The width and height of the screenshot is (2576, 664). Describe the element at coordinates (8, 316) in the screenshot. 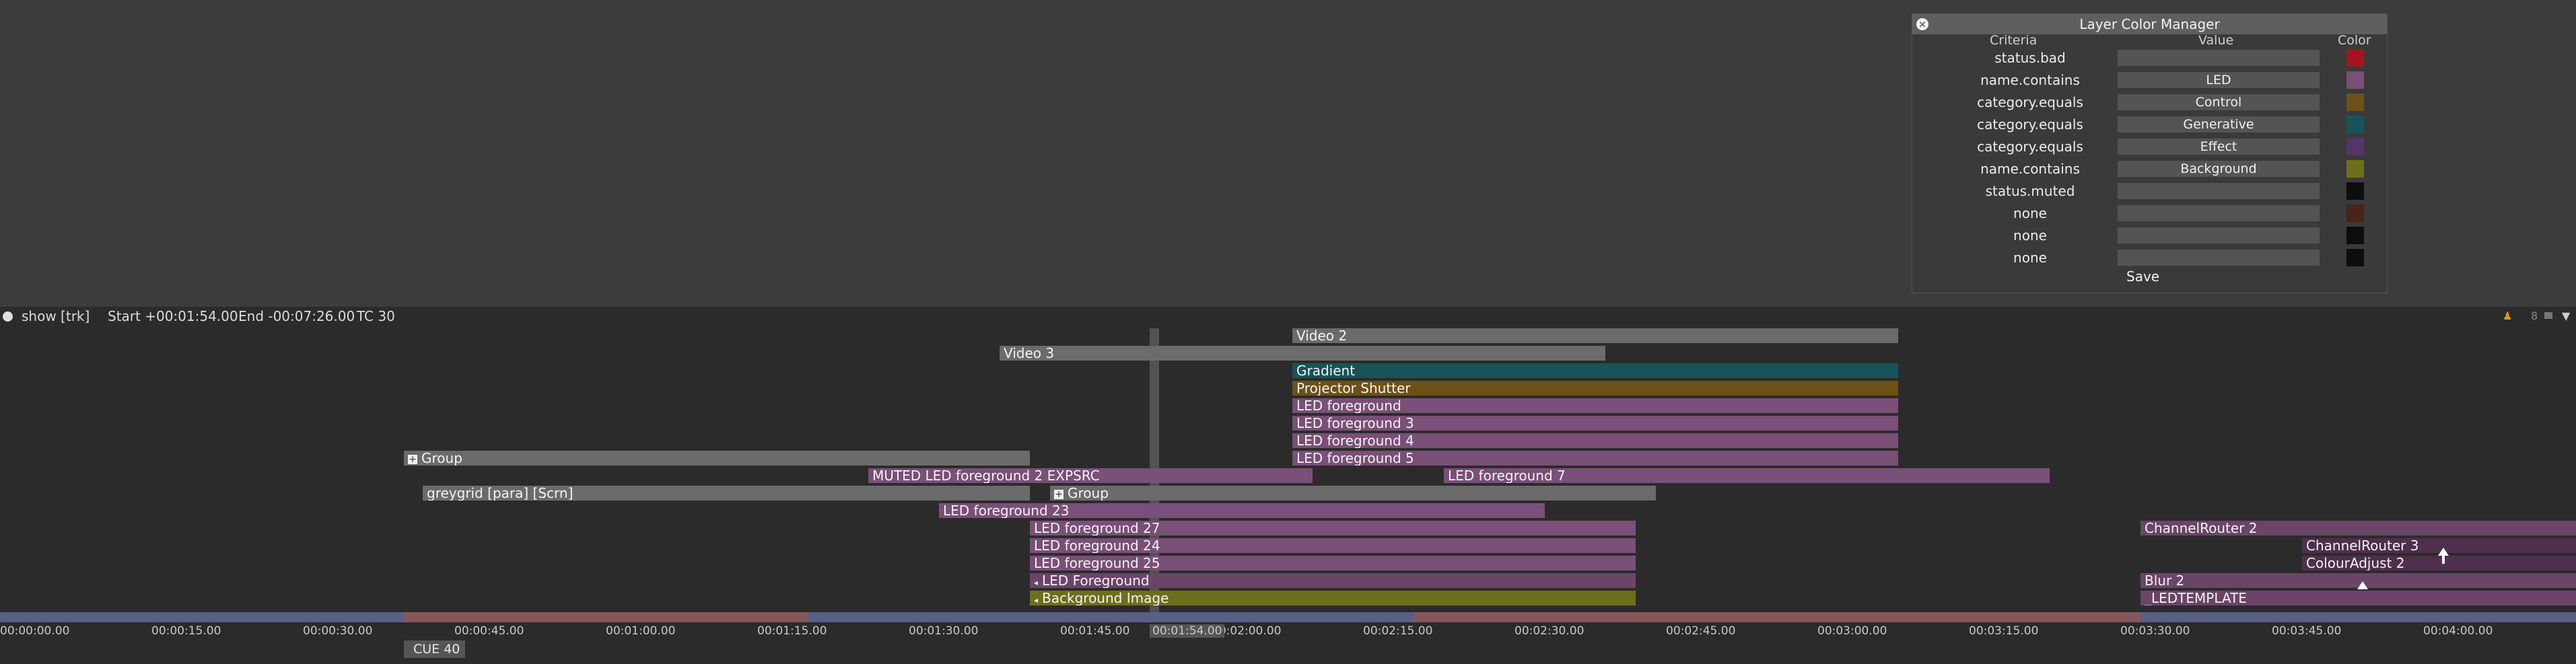

I see `show-icon` at that location.